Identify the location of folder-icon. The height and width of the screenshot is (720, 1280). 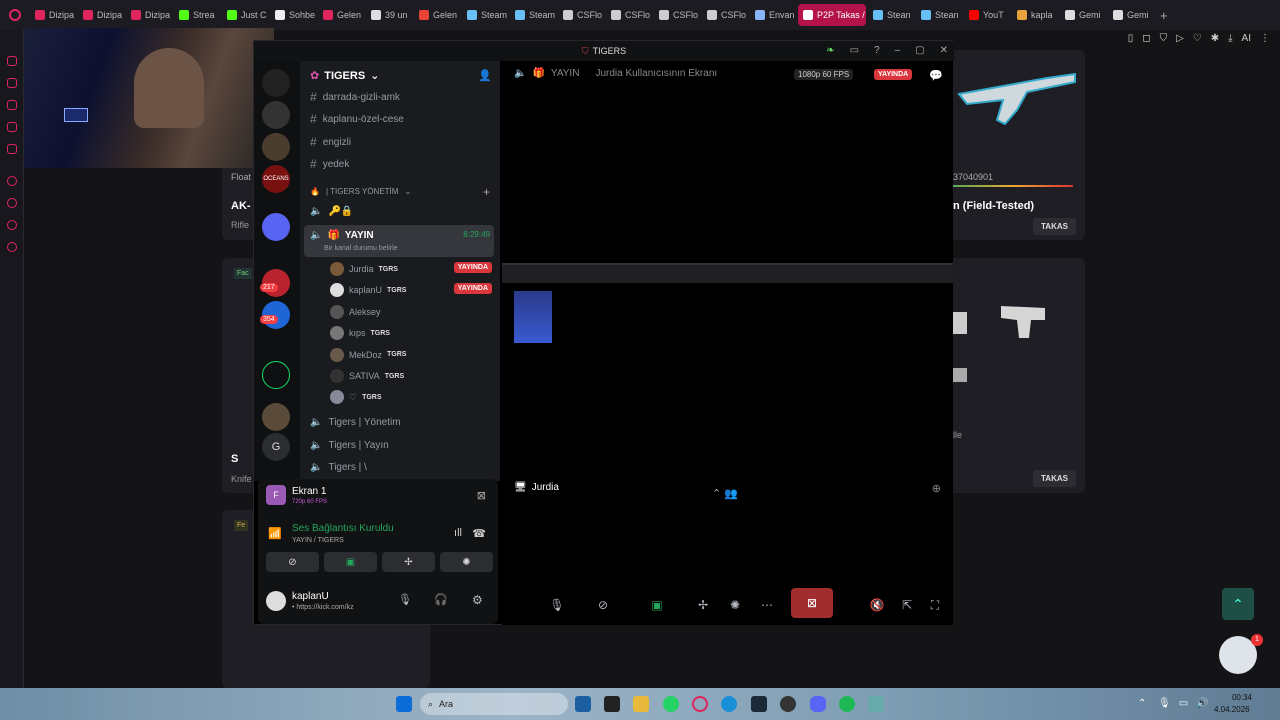
(641, 704).